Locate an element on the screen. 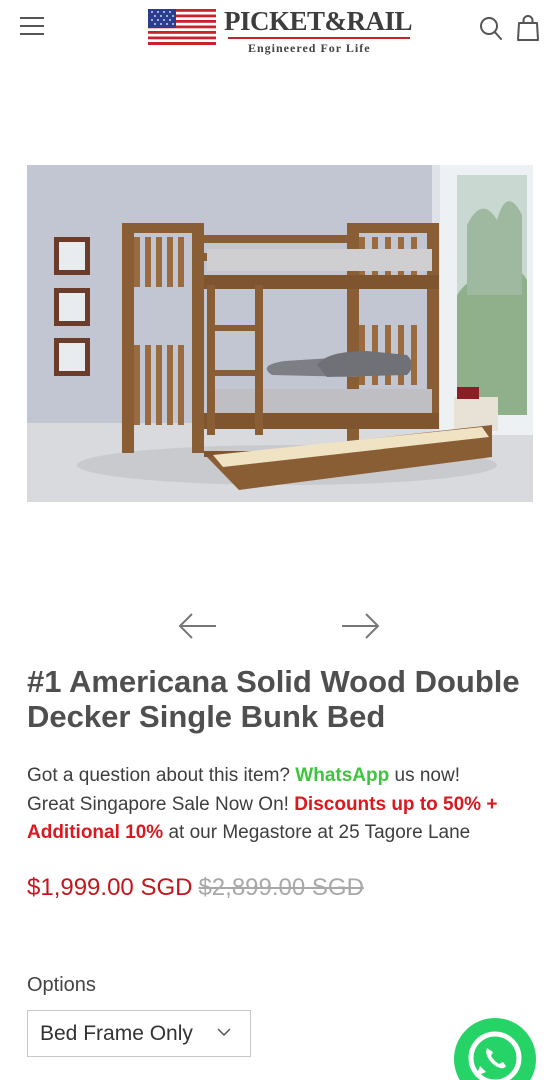  hamburger-menu-icon is located at coordinates (32, 26).